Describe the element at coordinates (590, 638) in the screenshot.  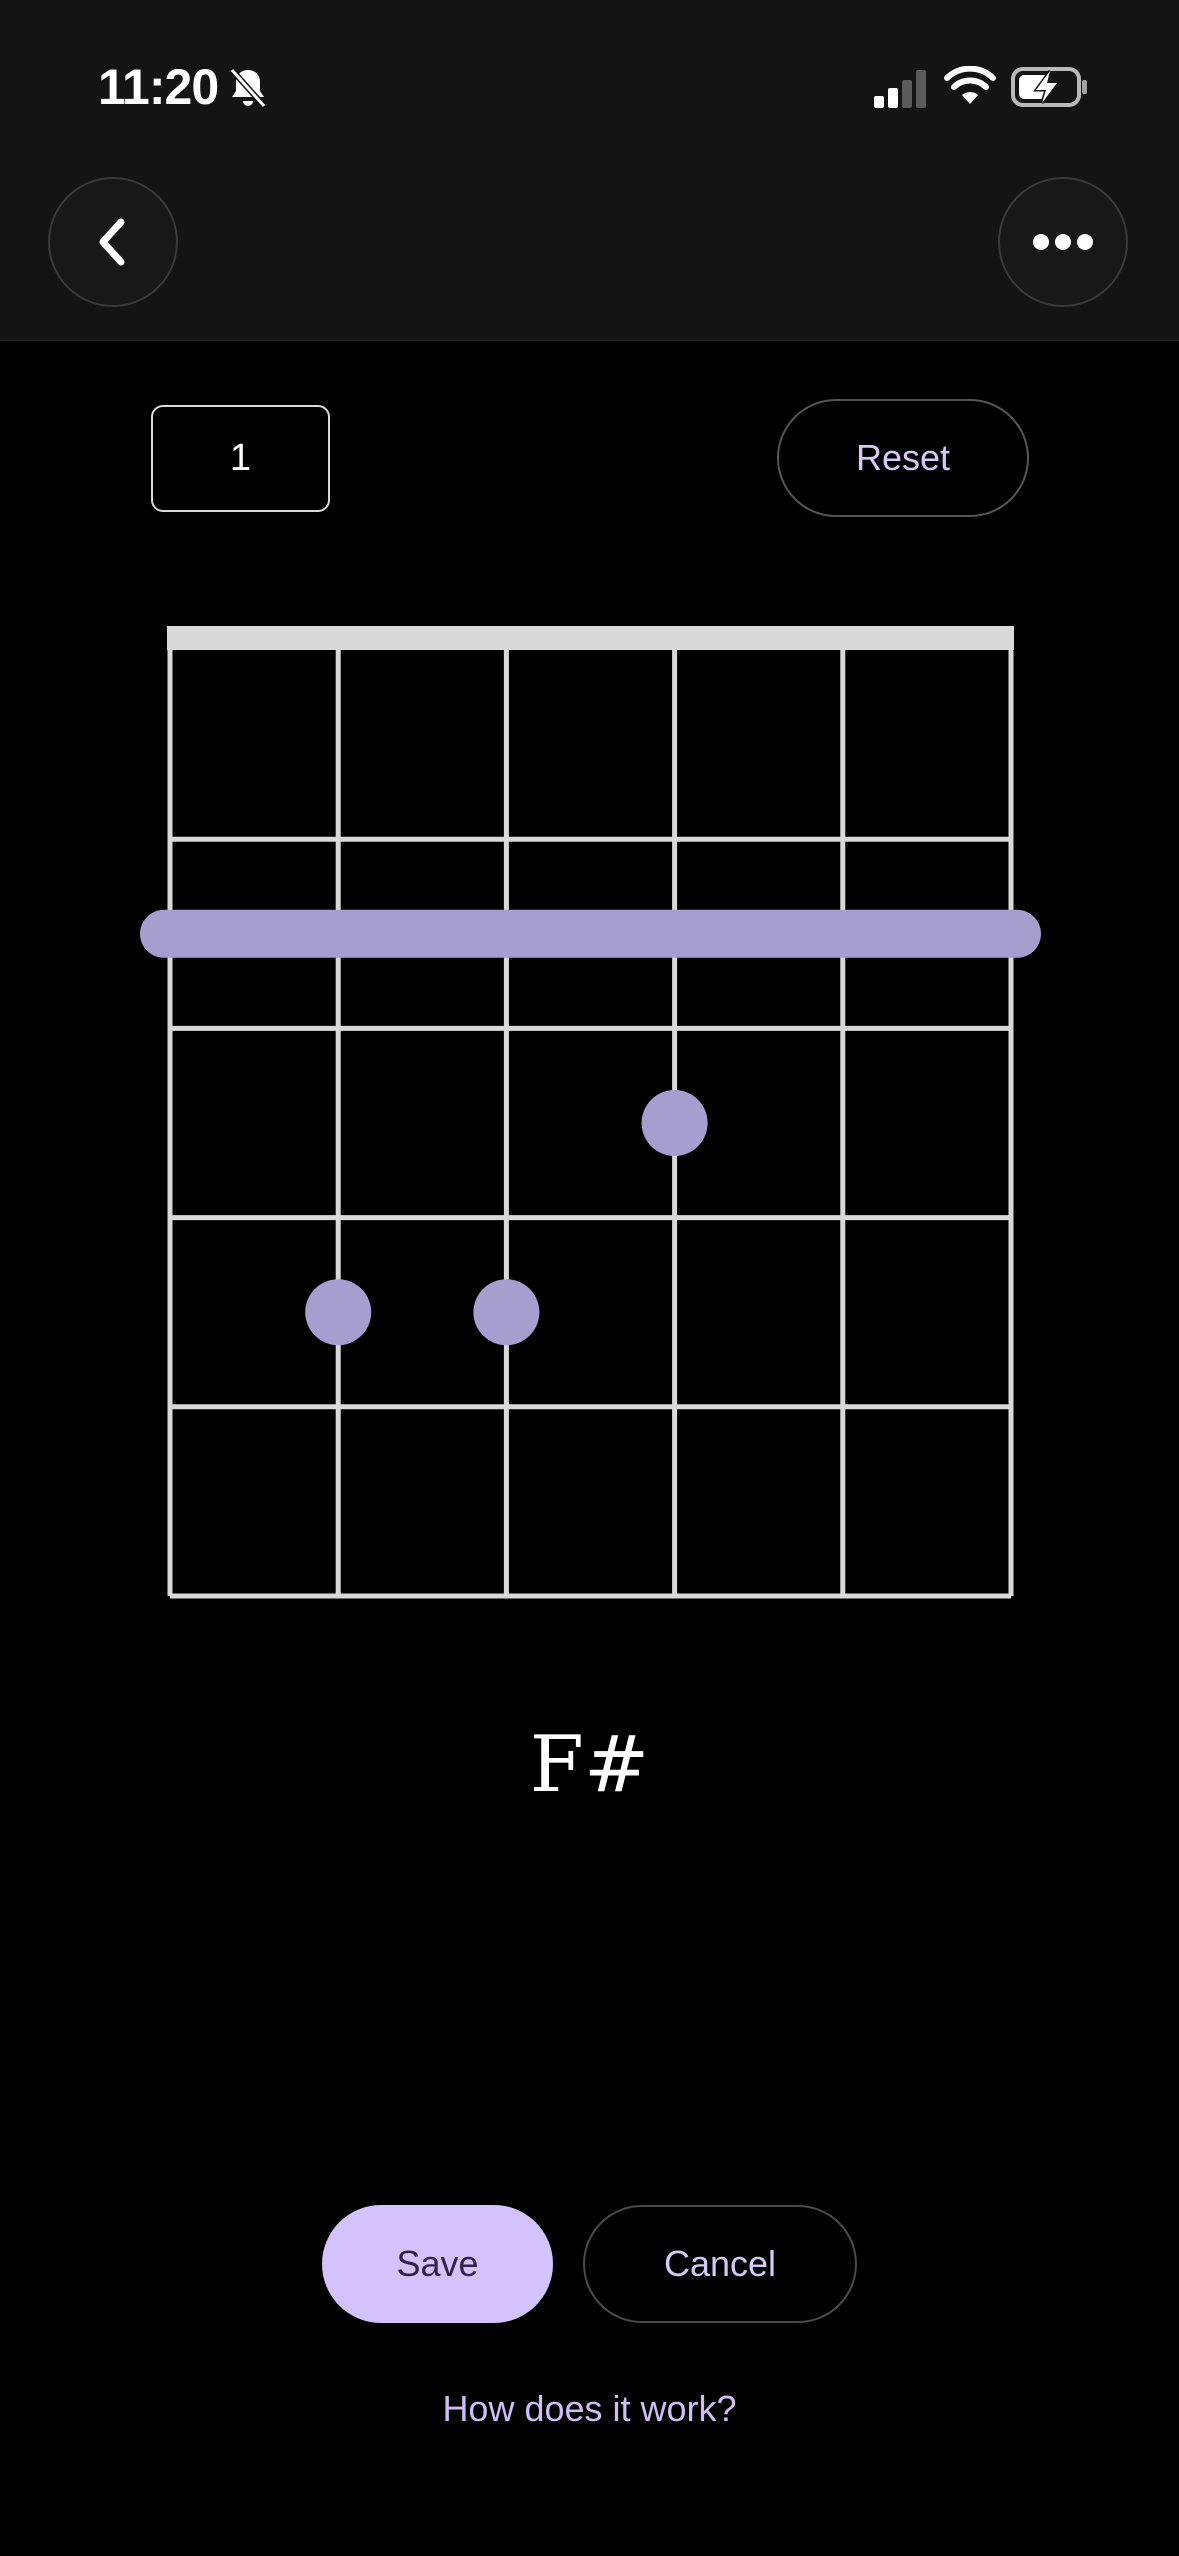
I see `nut` at that location.